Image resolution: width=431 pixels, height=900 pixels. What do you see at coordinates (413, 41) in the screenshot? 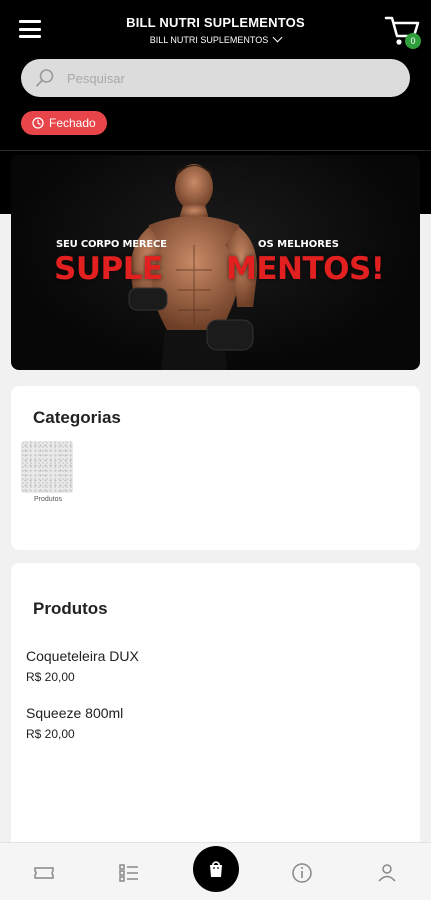
I see `cart-count-badge: 0` at bounding box center [413, 41].